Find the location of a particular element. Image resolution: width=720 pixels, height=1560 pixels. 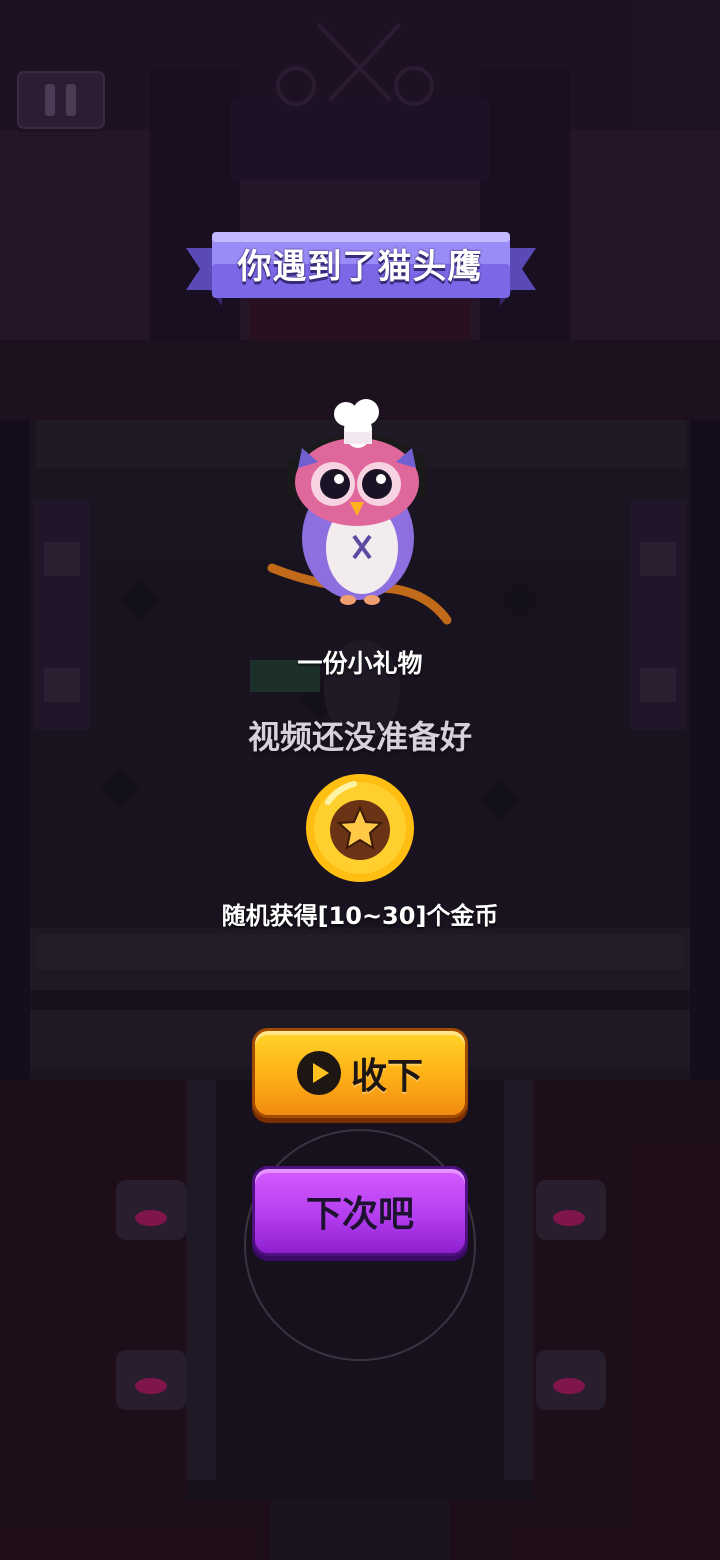

pause-button is located at coordinates (61, 100).